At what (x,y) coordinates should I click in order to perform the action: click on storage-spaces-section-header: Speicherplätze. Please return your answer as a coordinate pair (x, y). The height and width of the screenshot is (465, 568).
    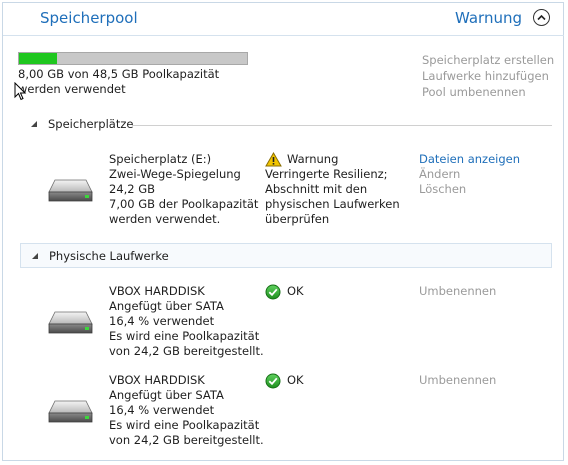
    Looking at the image, I should click on (286, 125).